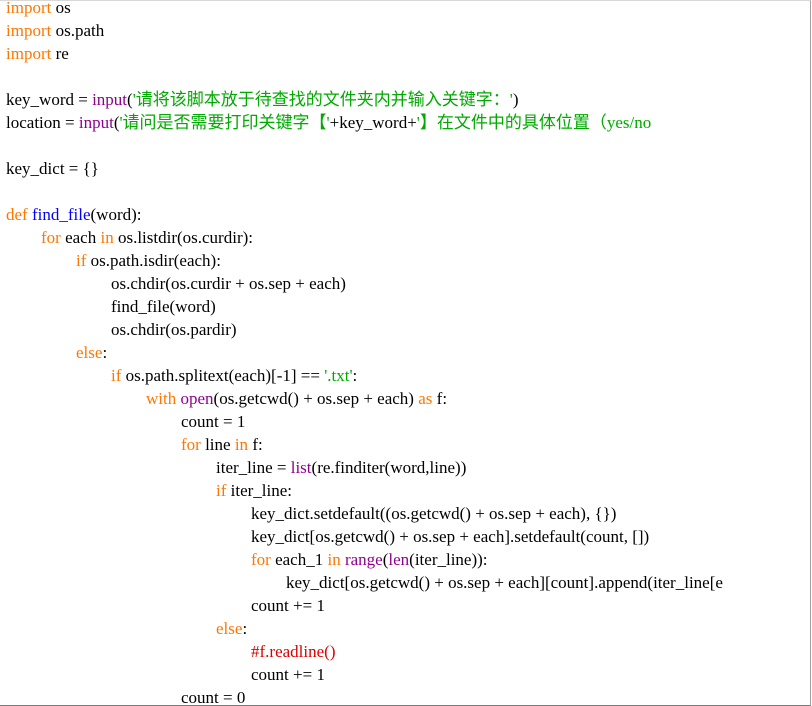 The height and width of the screenshot is (706, 812). I want to click on code-line: for each in os.listdir(os.curdir):, so click(147, 237).